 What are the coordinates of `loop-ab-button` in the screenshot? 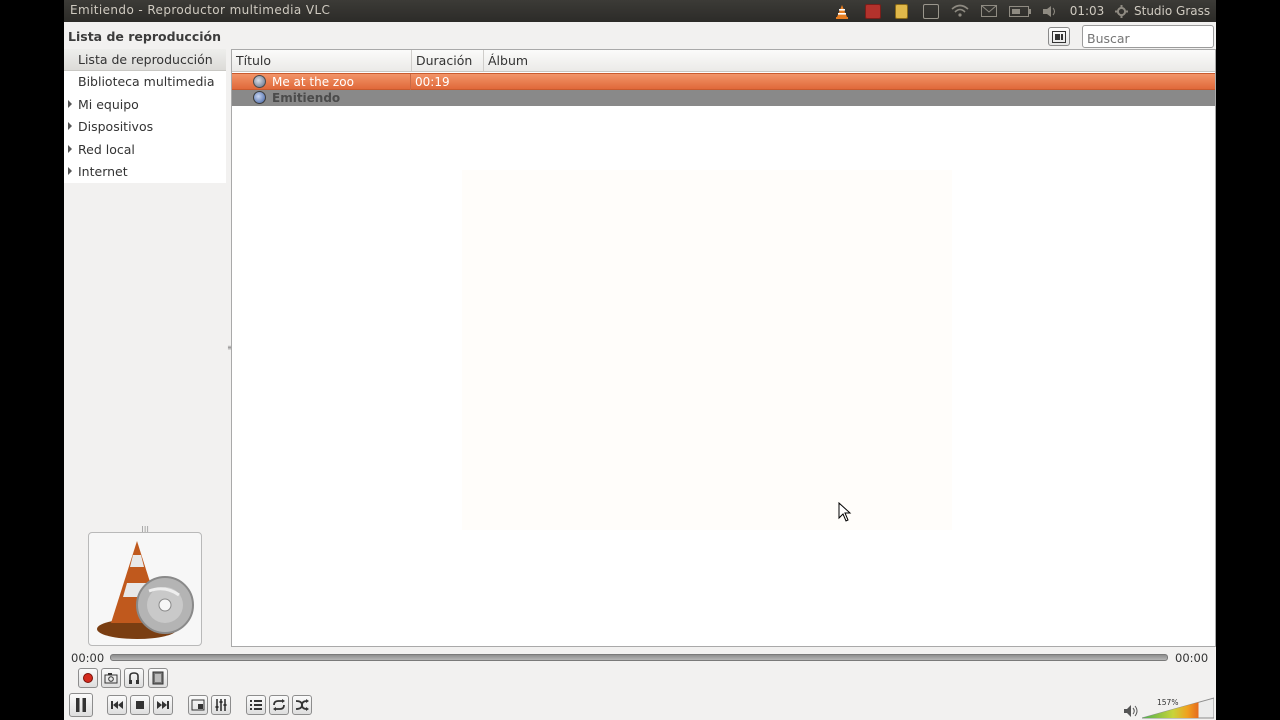 It's located at (134, 678).